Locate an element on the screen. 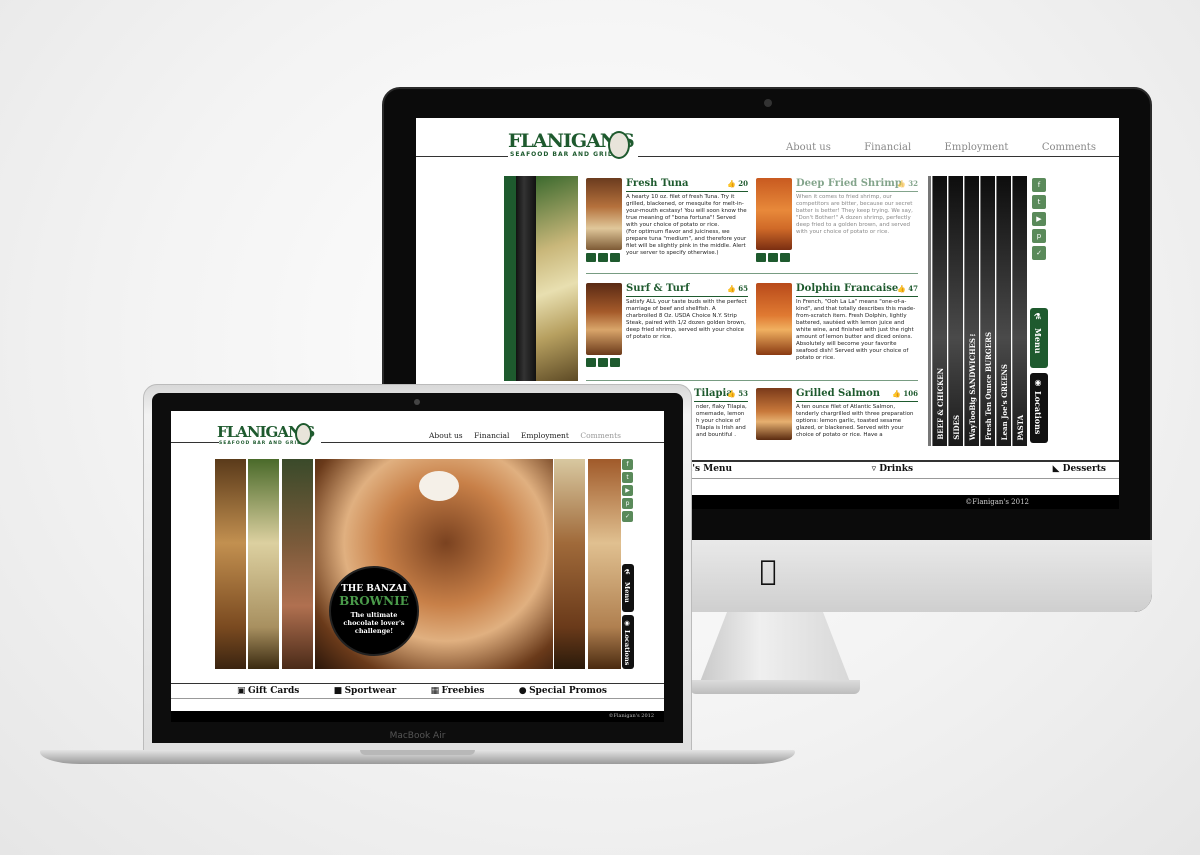  like-count: 👍 106 is located at coordinates (905, 393).